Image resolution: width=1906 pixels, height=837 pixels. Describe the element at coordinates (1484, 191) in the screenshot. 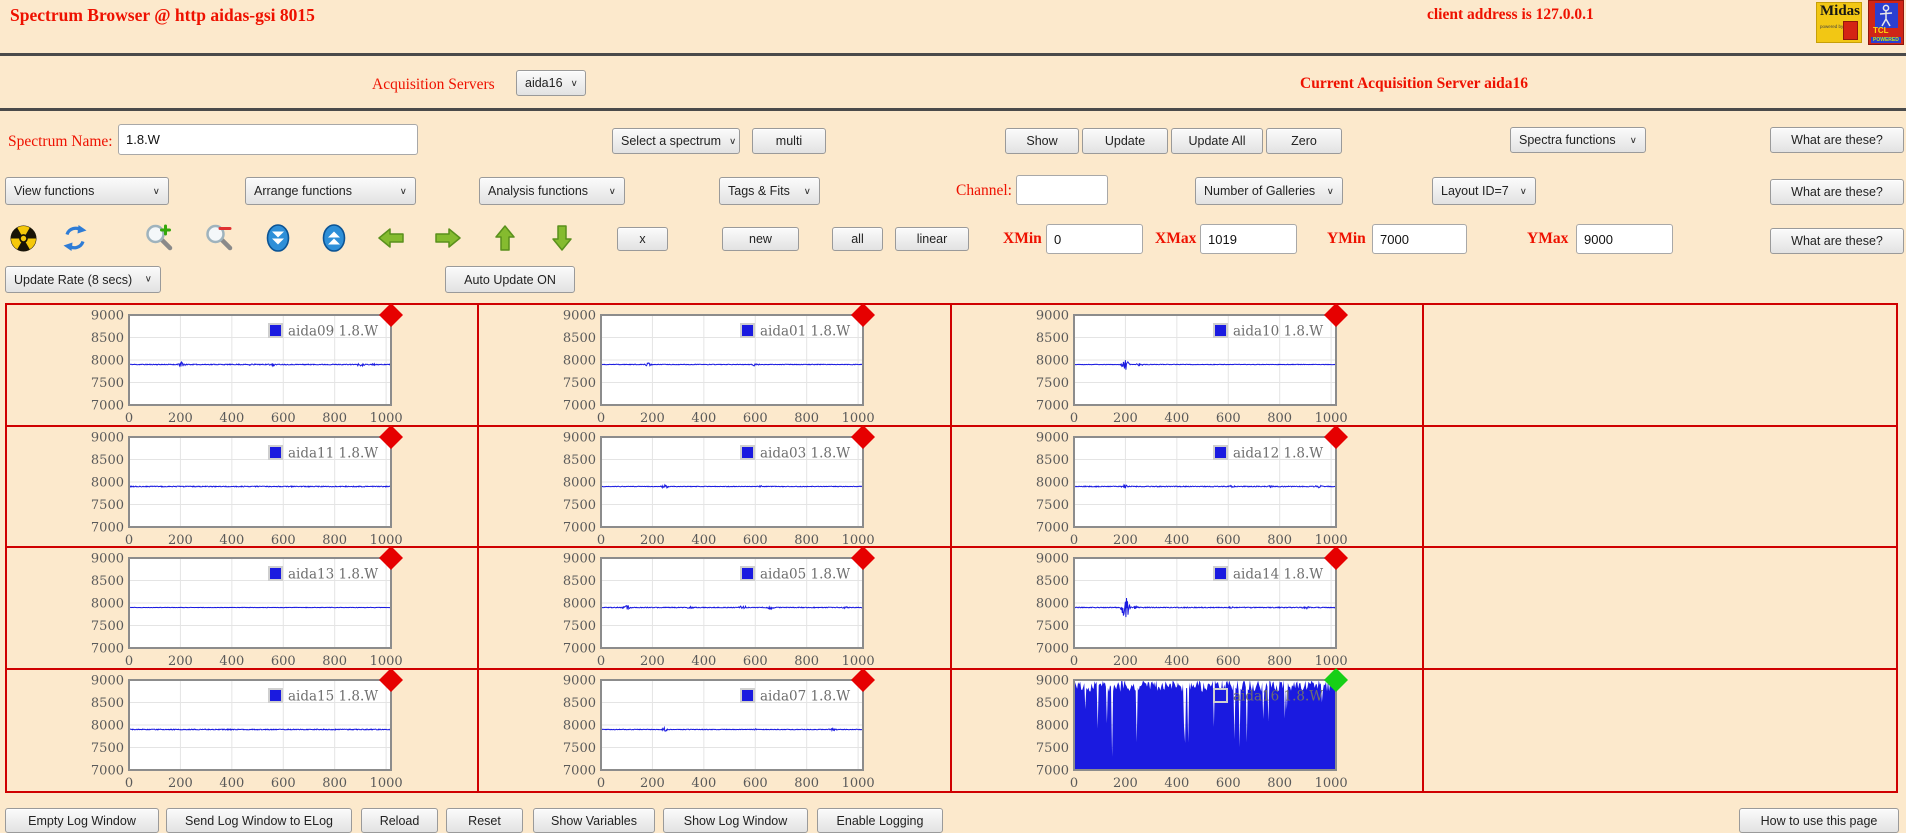

I see `layout-id-dropdown: Layout ID=7` at that location.